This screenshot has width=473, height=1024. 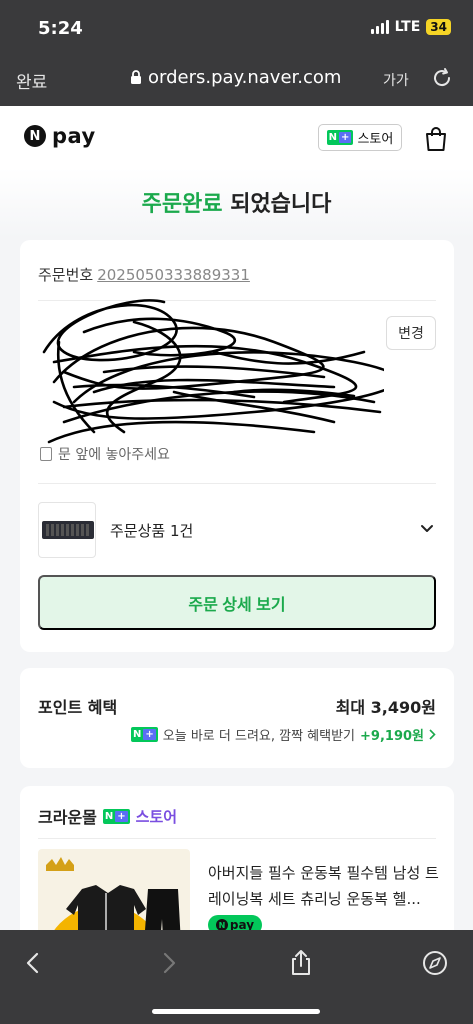 What do you see at coordinates (432, 734) in the screenshot?
I see `chevron-right-icon` at bounding box center [432, 734].